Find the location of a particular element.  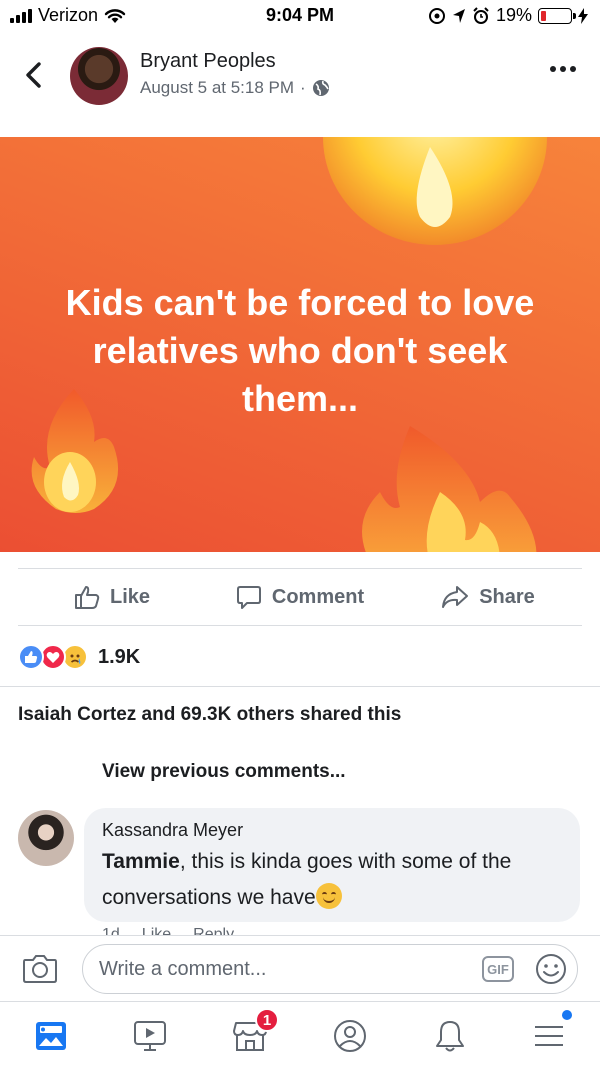

share-label: Share is located at coordinates (507, 596).